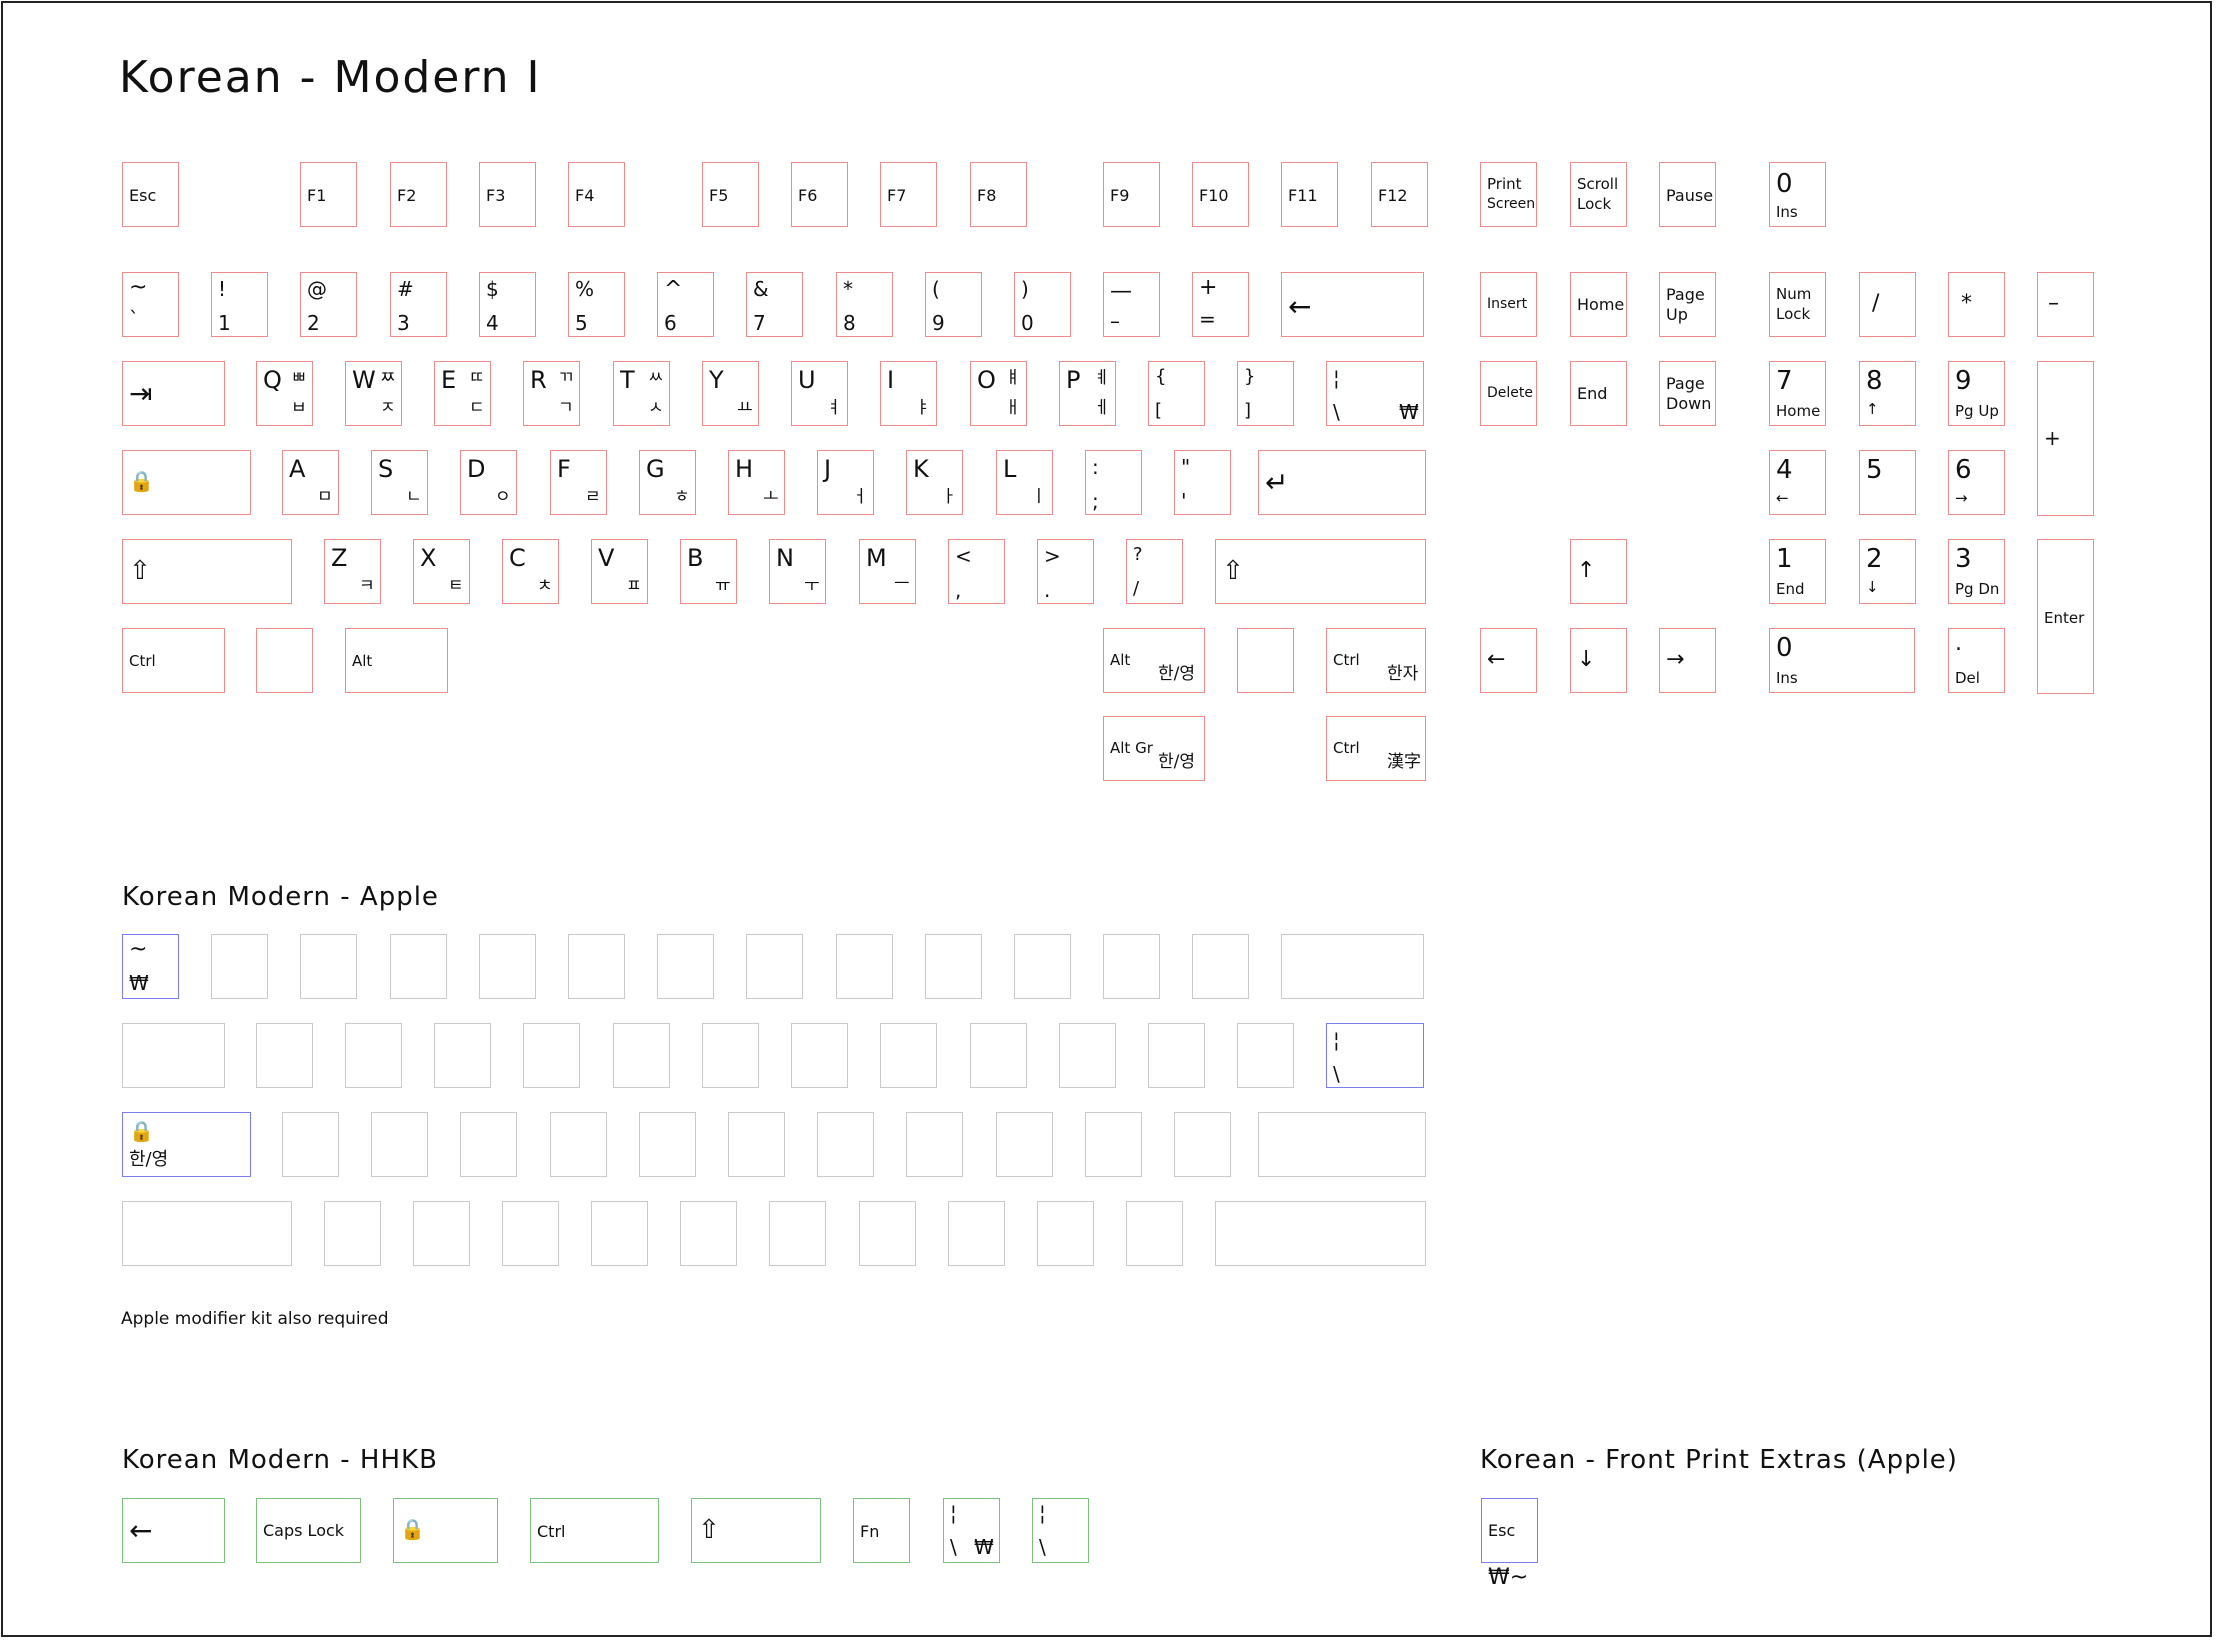  Describe the element at coordinates (1598, 571) in the screenshot. I see `key-arrow-up: ↑` at that location.